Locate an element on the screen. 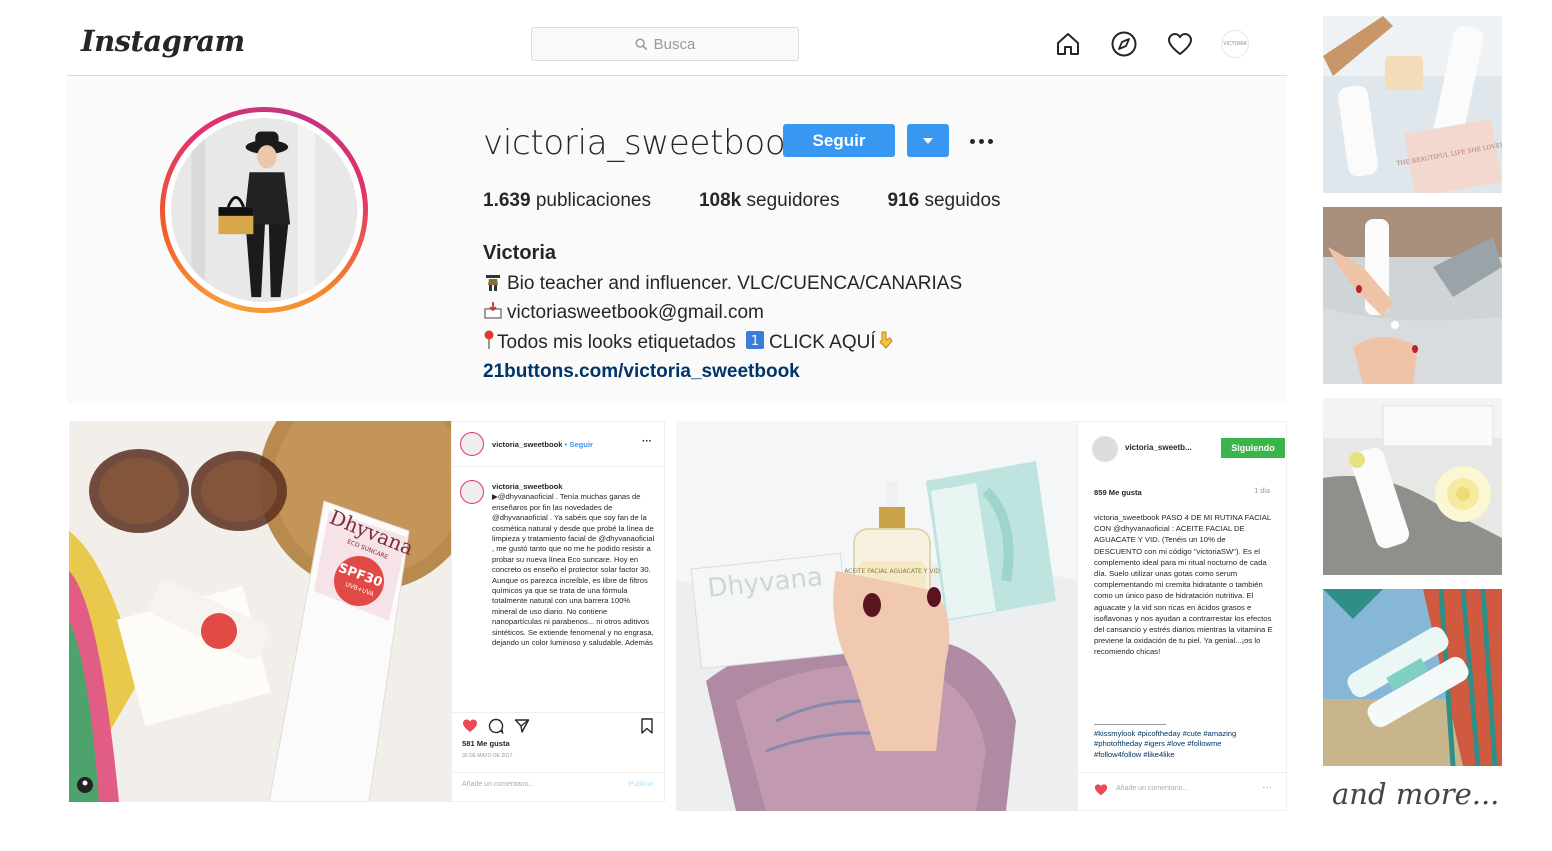  pushpin-icon is located at coordinates (489, 339).